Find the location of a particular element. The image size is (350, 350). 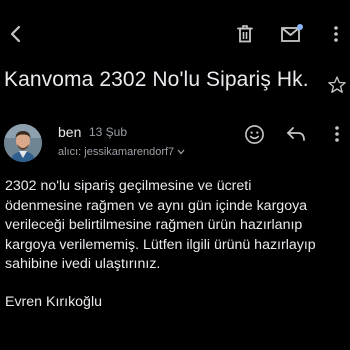

sender-avatar is located at coordinates (23, 143).